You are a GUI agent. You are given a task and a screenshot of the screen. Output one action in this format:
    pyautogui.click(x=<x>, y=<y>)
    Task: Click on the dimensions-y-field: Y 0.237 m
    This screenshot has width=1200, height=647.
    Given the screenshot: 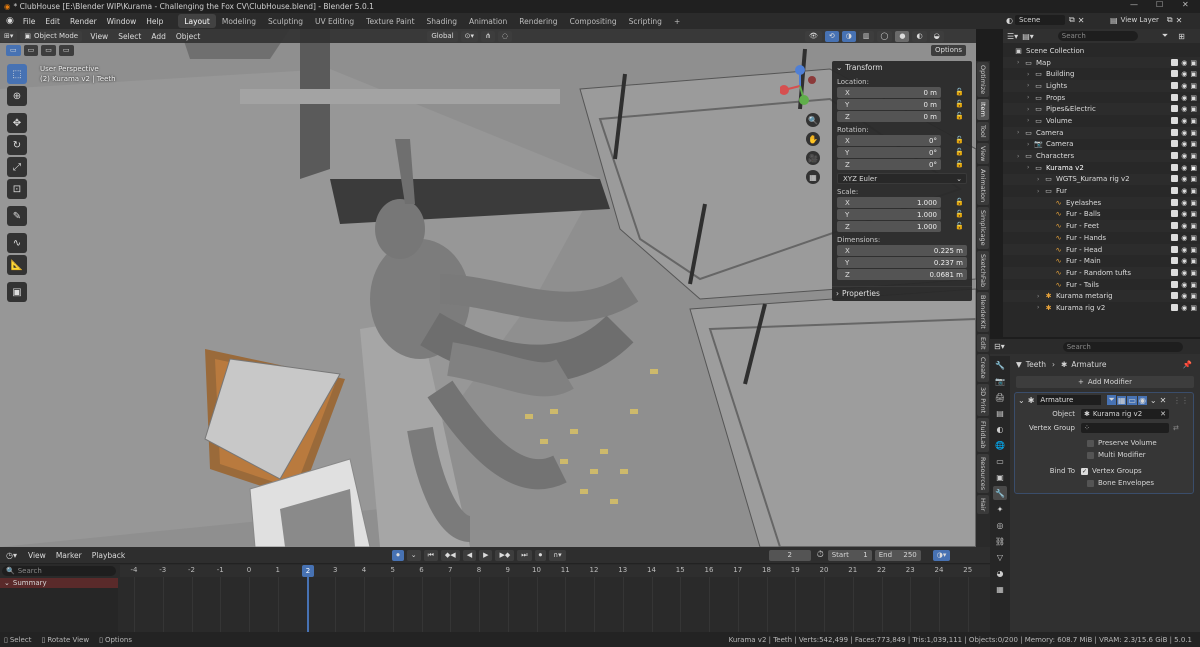 What is the action you would take?
    pyautogui.click(x=902, y=262)
    